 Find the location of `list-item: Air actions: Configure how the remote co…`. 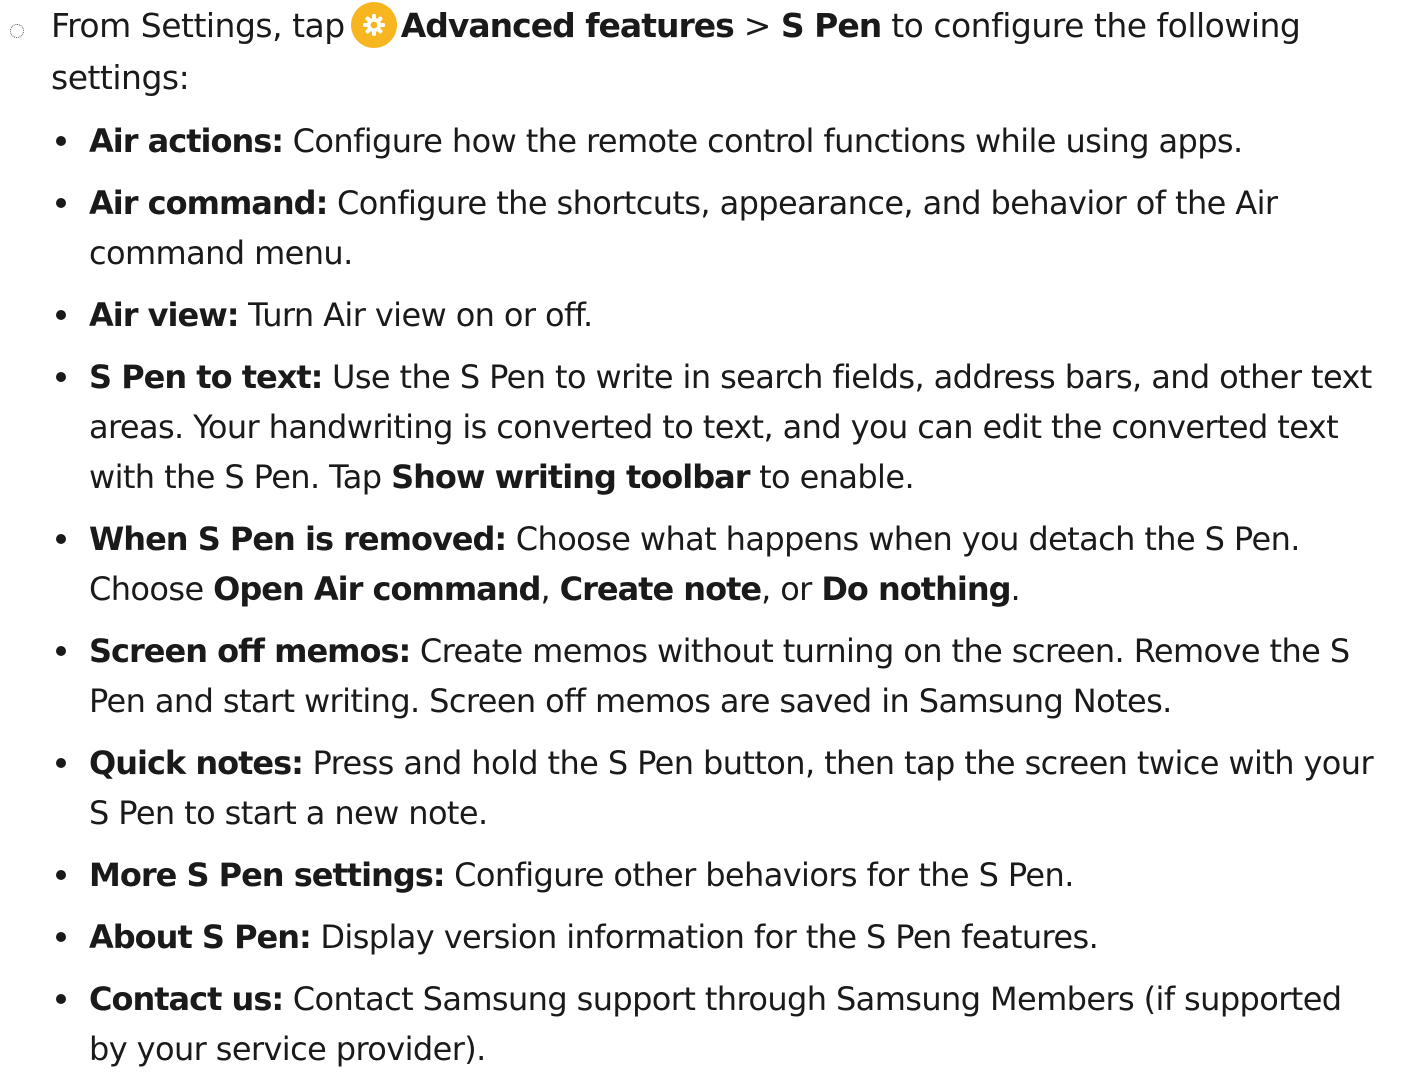

list-item: Air actions: Configure how the remote co… is located at coordinates (702, 141).